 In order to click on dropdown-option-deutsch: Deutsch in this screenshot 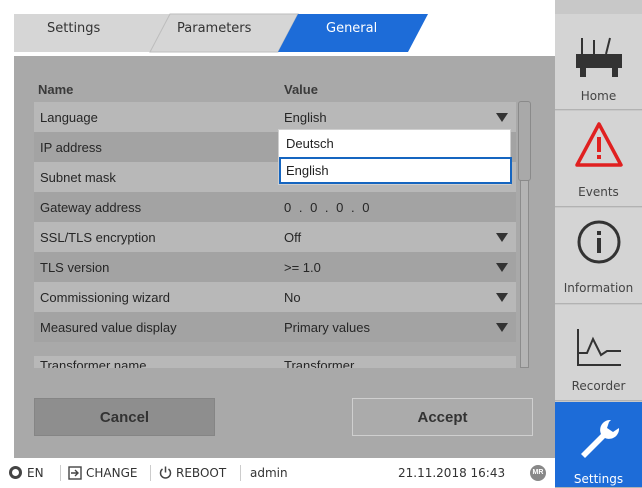, I will do `click(395, 143)`.